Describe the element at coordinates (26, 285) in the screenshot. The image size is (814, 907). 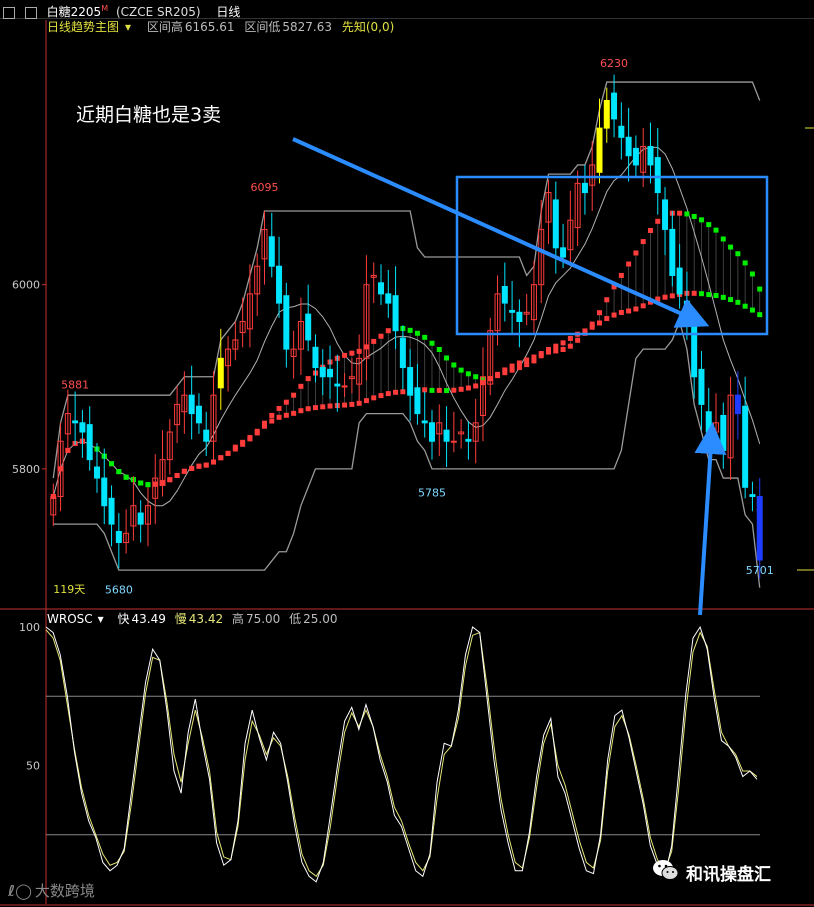
I see `price-tick-label: 6000` at that location.